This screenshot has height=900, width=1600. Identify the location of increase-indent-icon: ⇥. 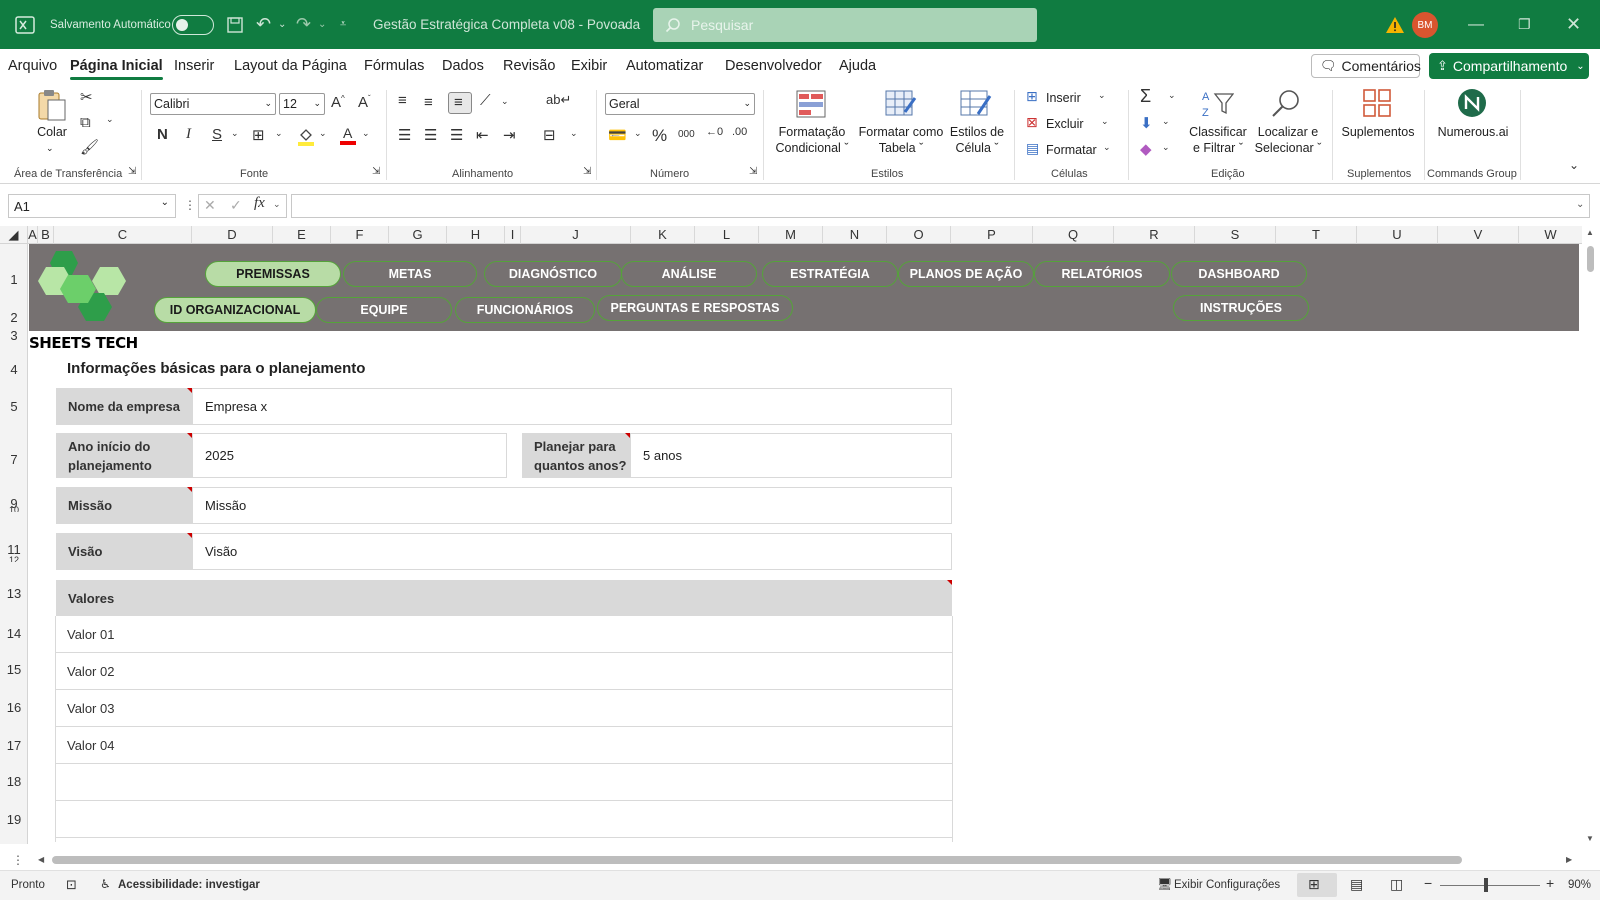
(509, 135).